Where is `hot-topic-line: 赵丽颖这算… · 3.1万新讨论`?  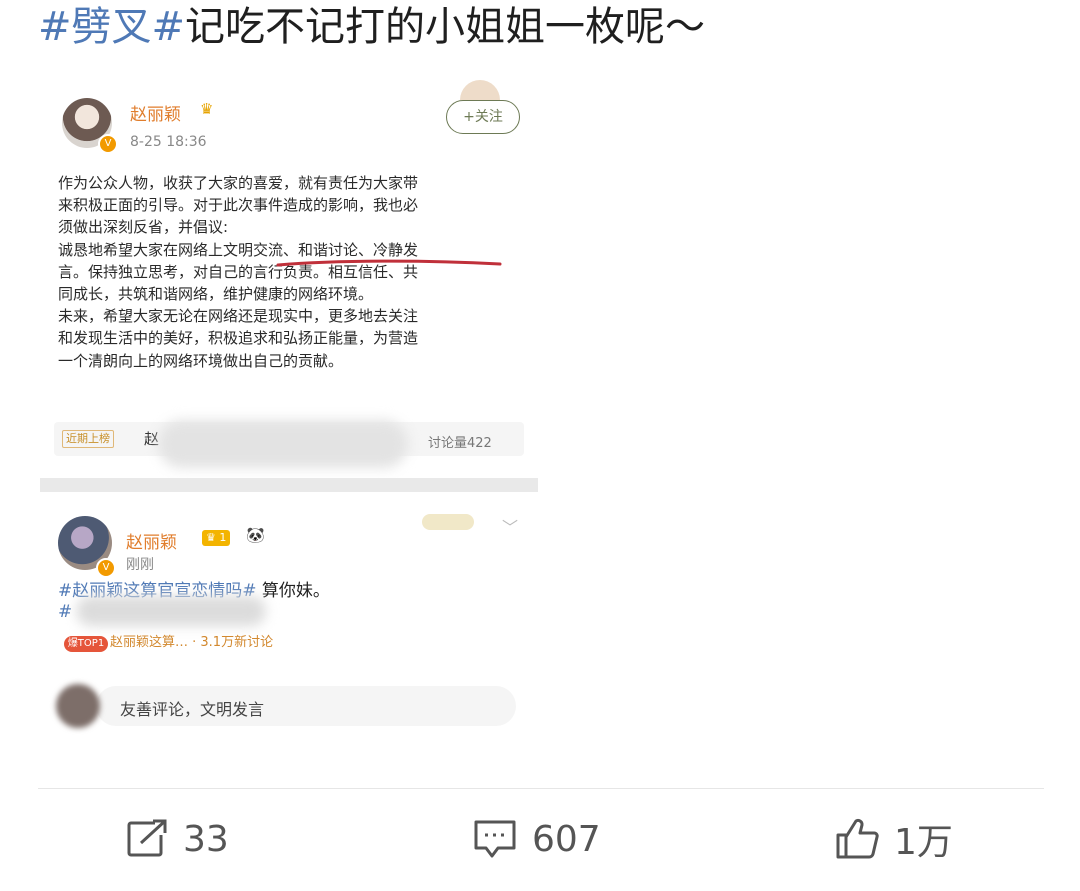
hot-topic-line: 赵丽颖这算… · 3.1万新讨论 is located at coordinates (192, 642).